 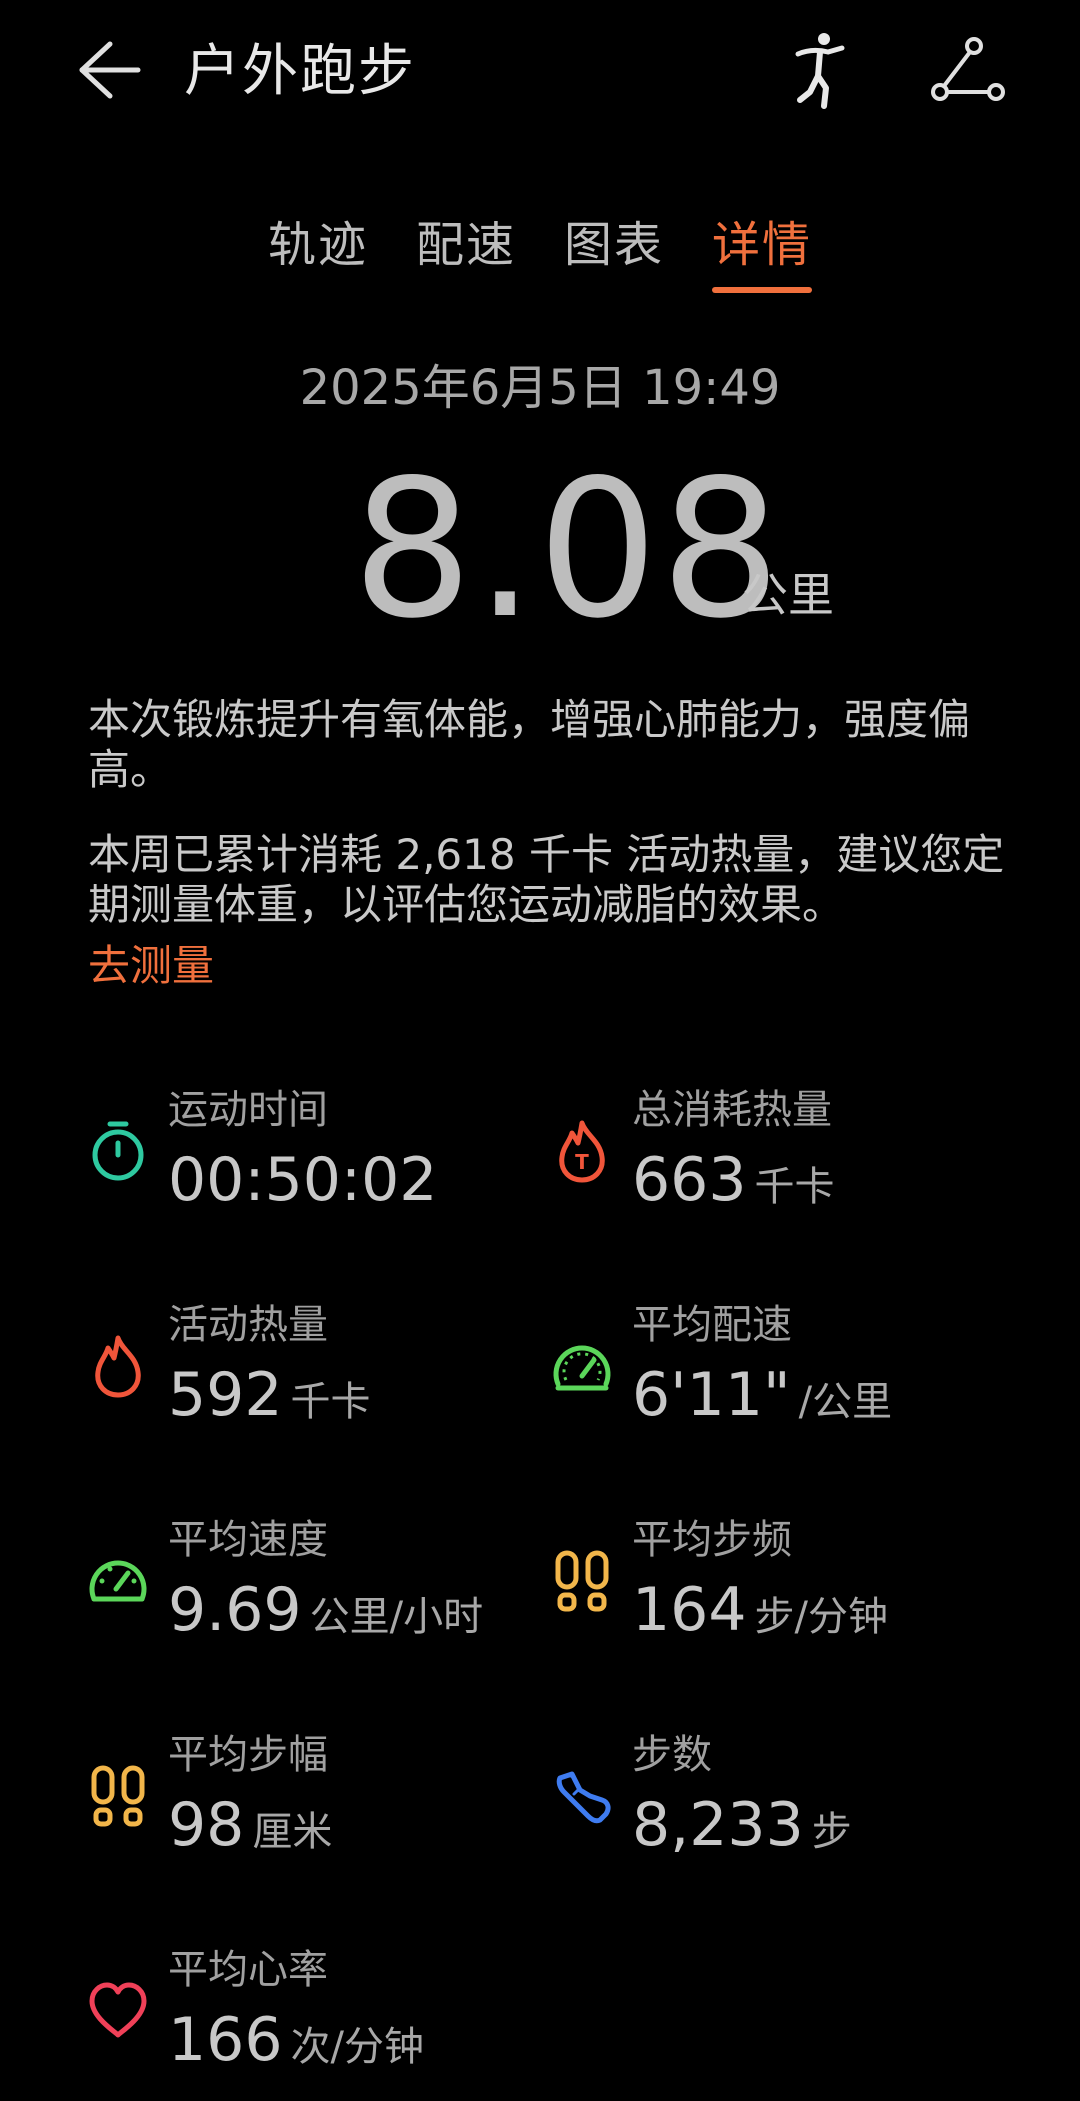 I want to click on route-icon, so click(x=968, y=70).